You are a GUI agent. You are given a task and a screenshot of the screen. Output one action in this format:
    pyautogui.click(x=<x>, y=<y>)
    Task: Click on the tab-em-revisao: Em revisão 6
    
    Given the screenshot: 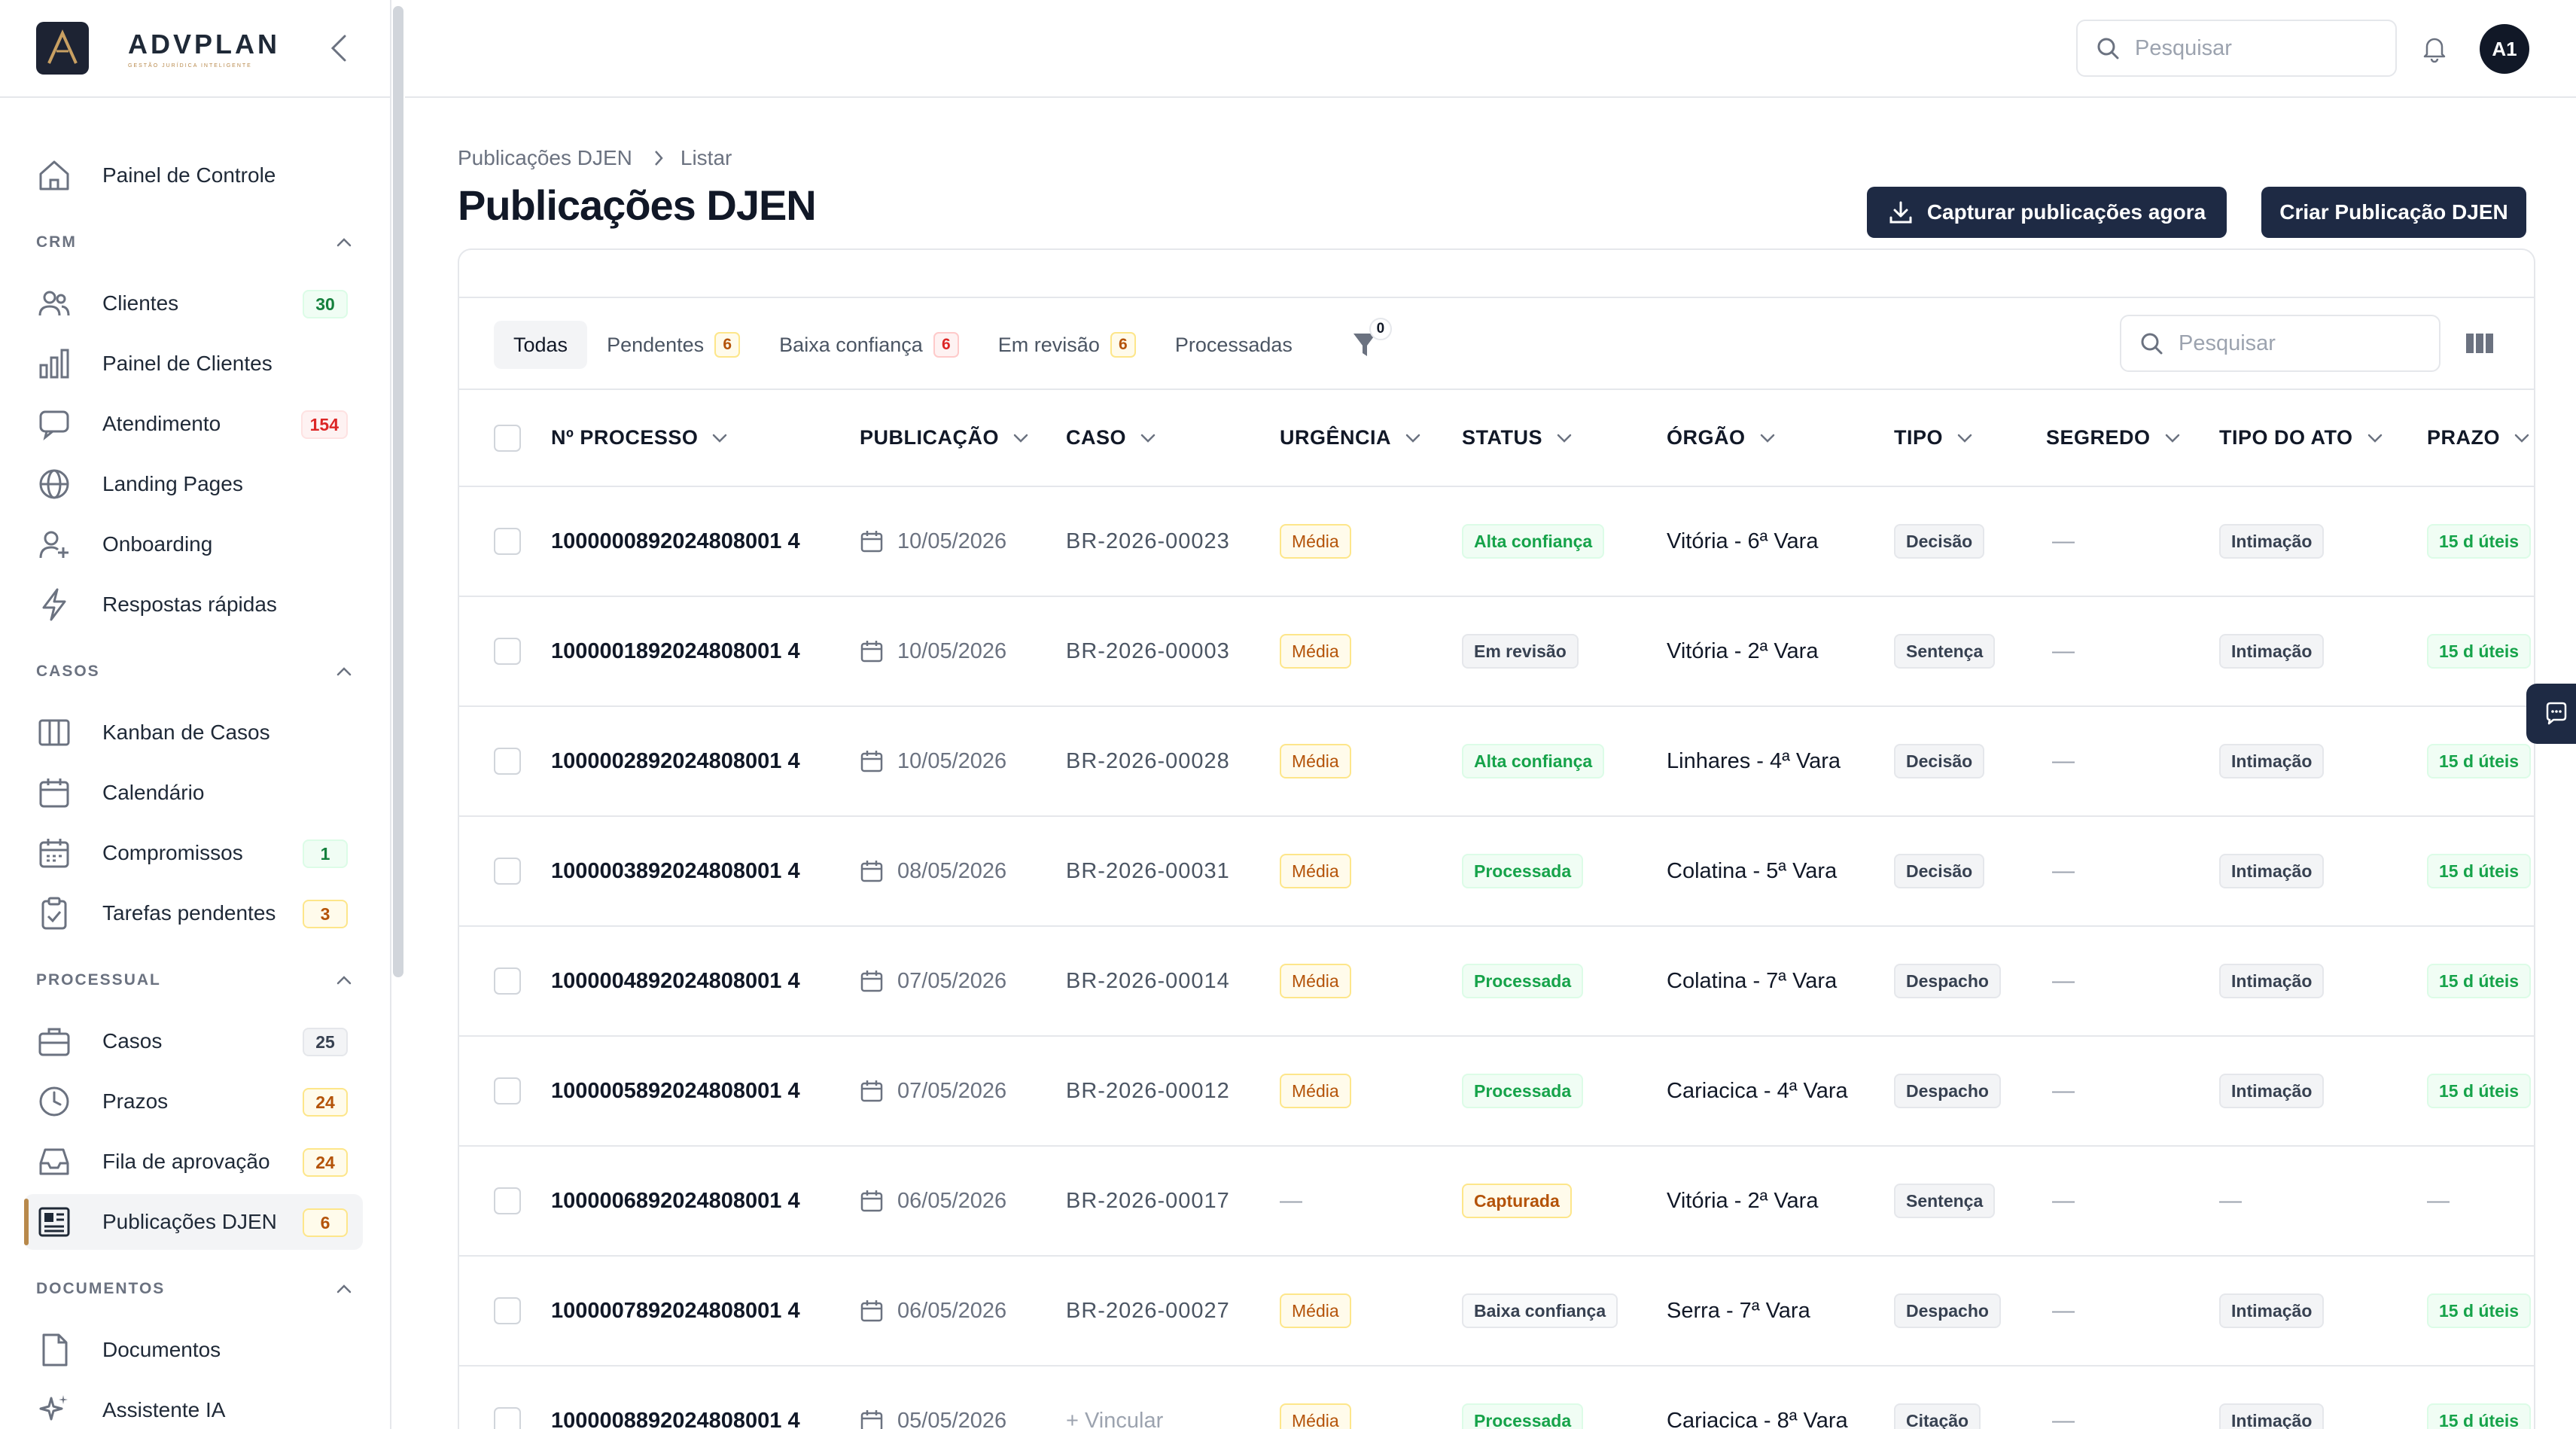 What is the action you would take?
    pyautogui.click(x=1067, y=345)
    